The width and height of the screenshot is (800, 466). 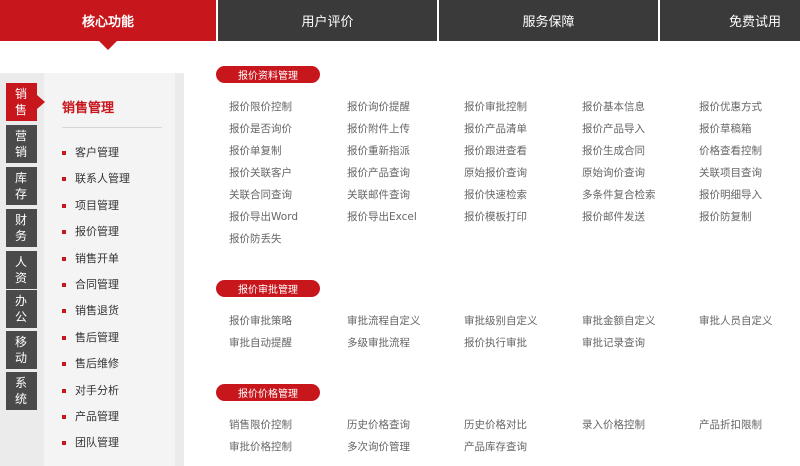 I want to click on feature-item: 历史价格查询, so click(x=378, y=425).